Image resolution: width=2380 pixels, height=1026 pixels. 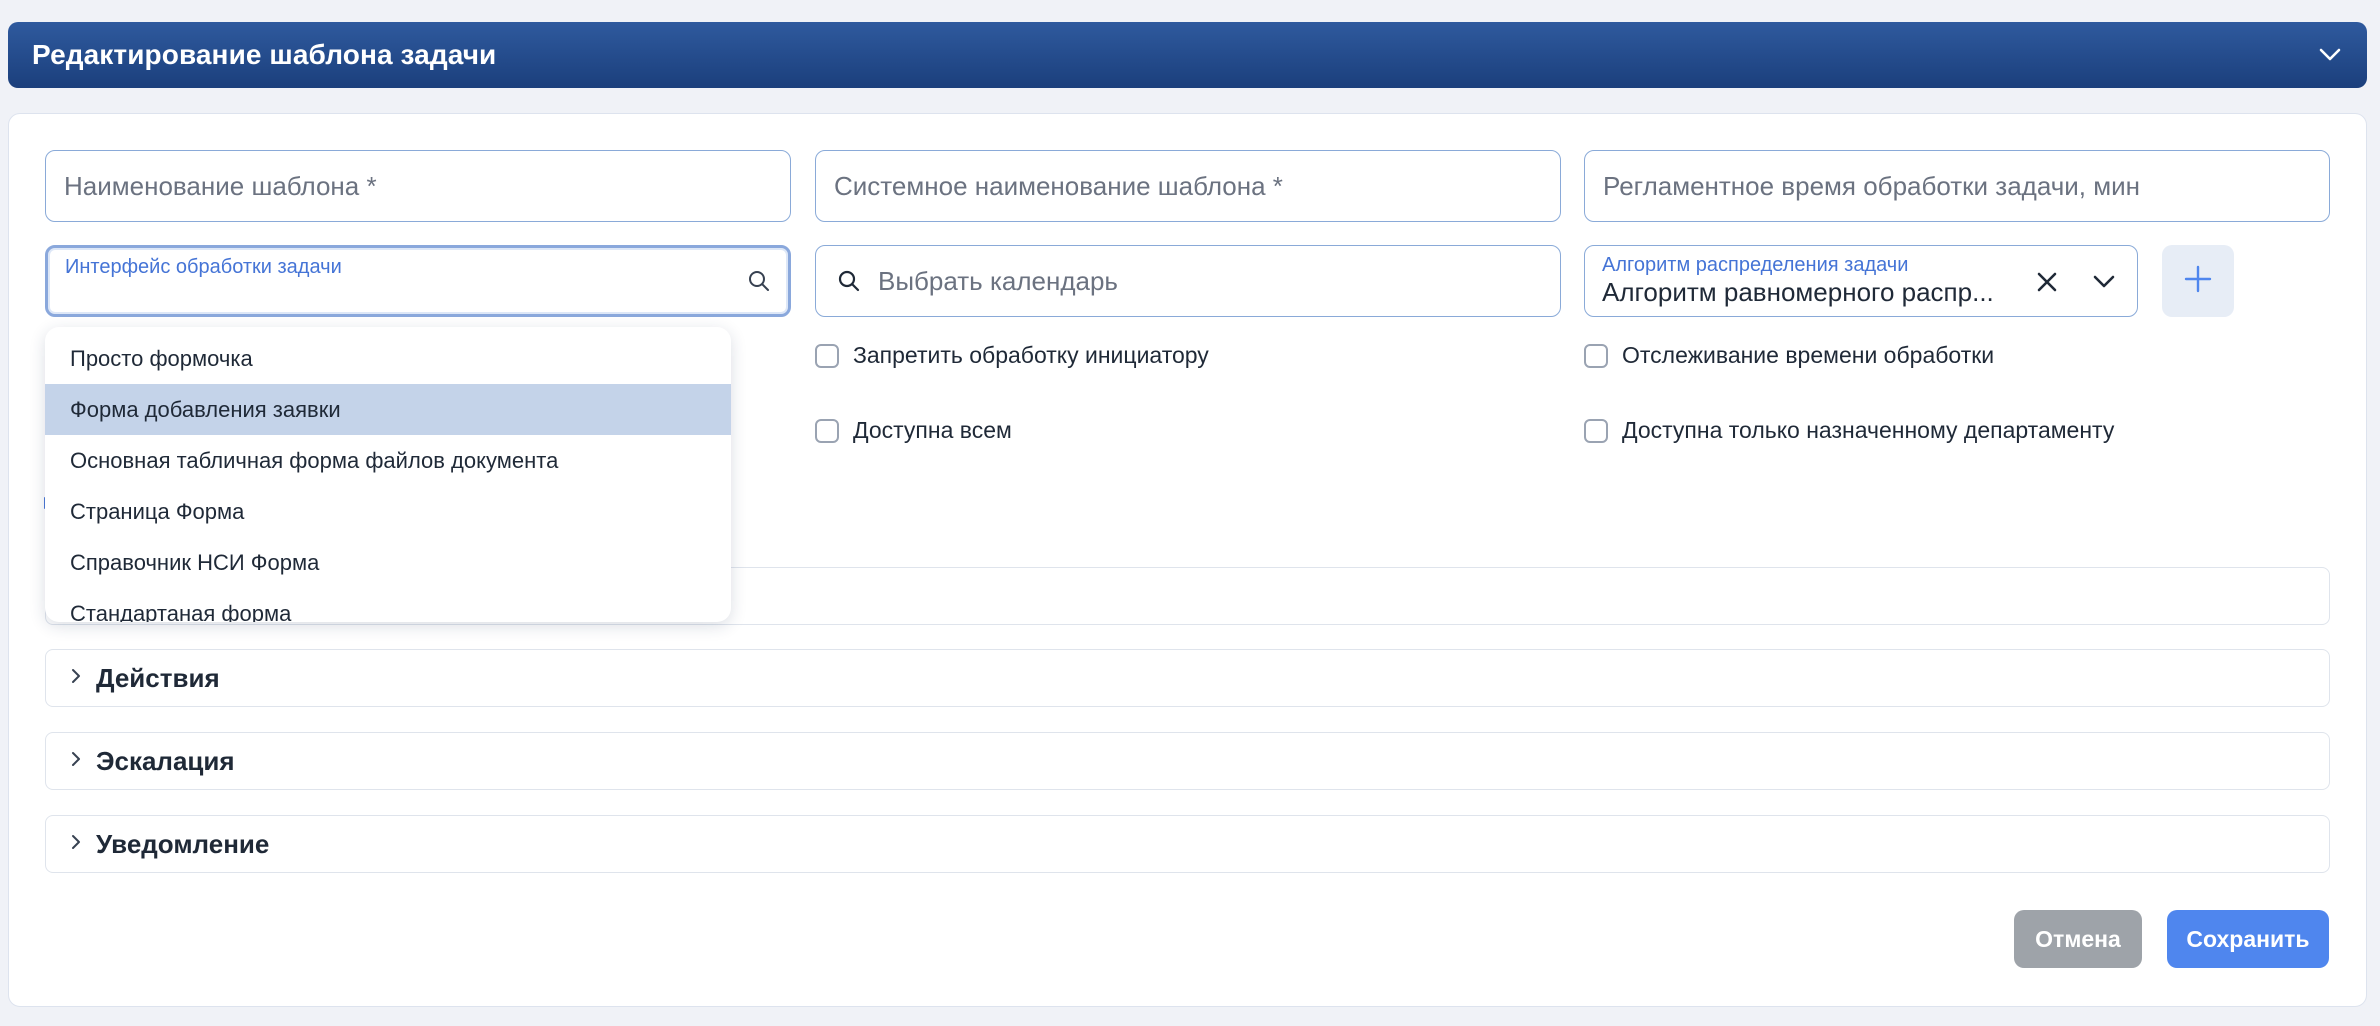 What do you see at coordinates (183, 843) in the screenshot?
I see `section-notification-title: Уведомление` at bounding box center [183, 843].